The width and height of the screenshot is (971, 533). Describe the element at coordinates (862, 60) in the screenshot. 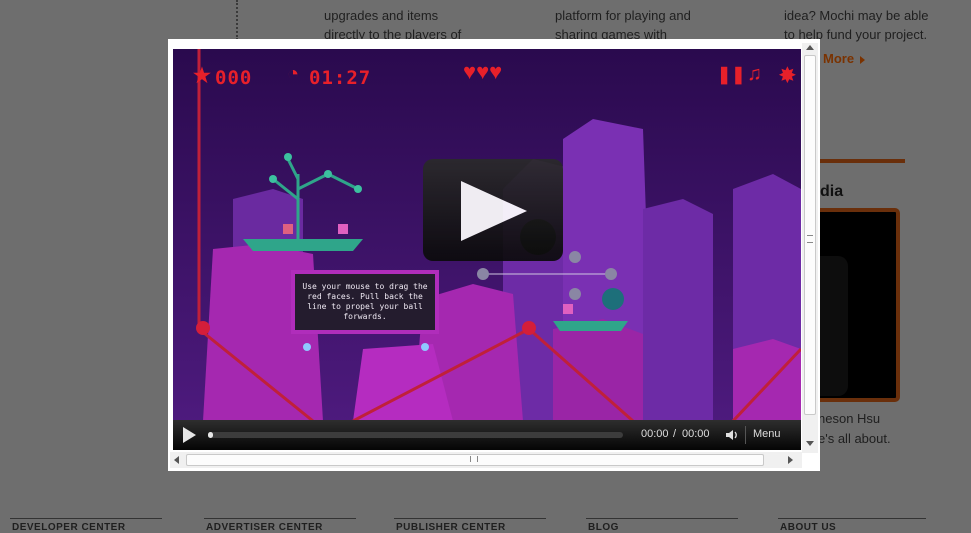

I see `arrow-right-icon` at that location.